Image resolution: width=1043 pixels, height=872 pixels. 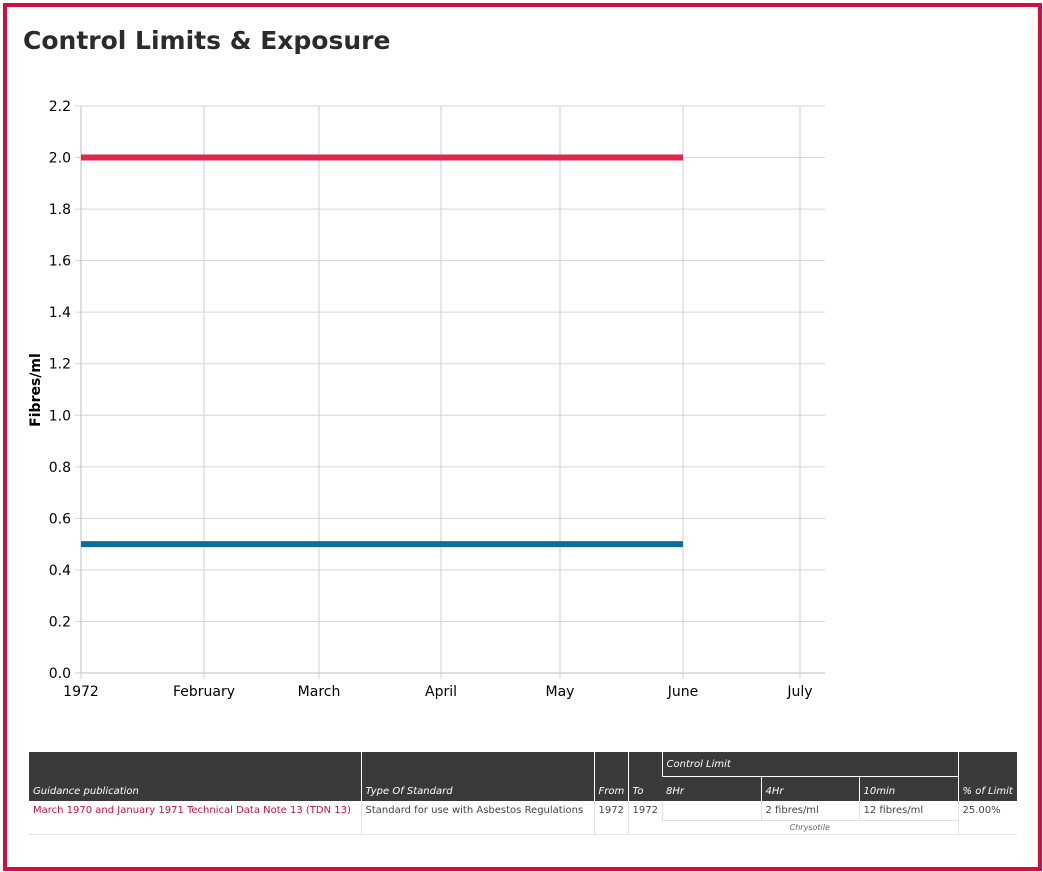 I want to click on limit-10min-cell: 12 fibres/ml, so click(x=908, y=811).